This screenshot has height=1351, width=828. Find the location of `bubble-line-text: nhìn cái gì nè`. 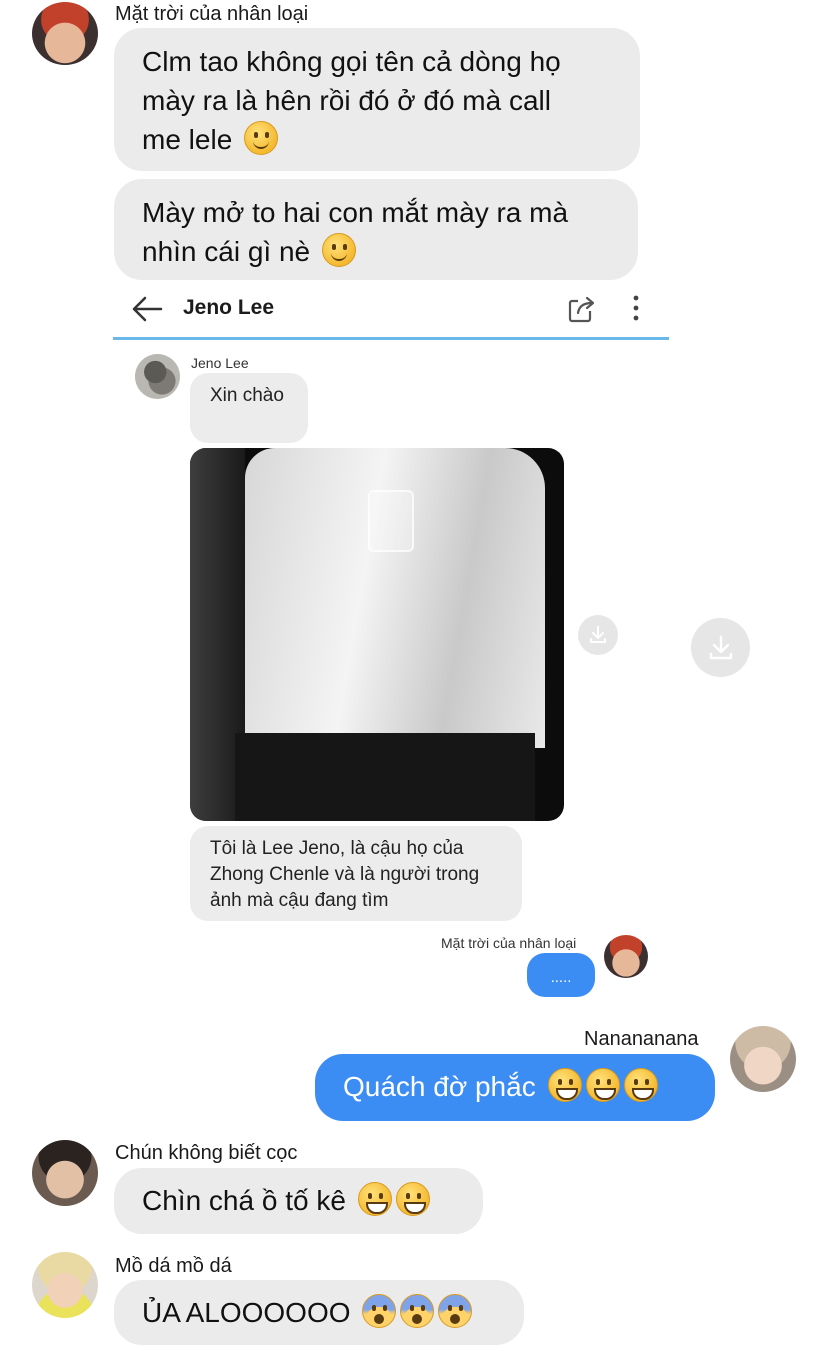

bubble-line-text: nhìn cái gì nè is located at coordinates (226, 251).